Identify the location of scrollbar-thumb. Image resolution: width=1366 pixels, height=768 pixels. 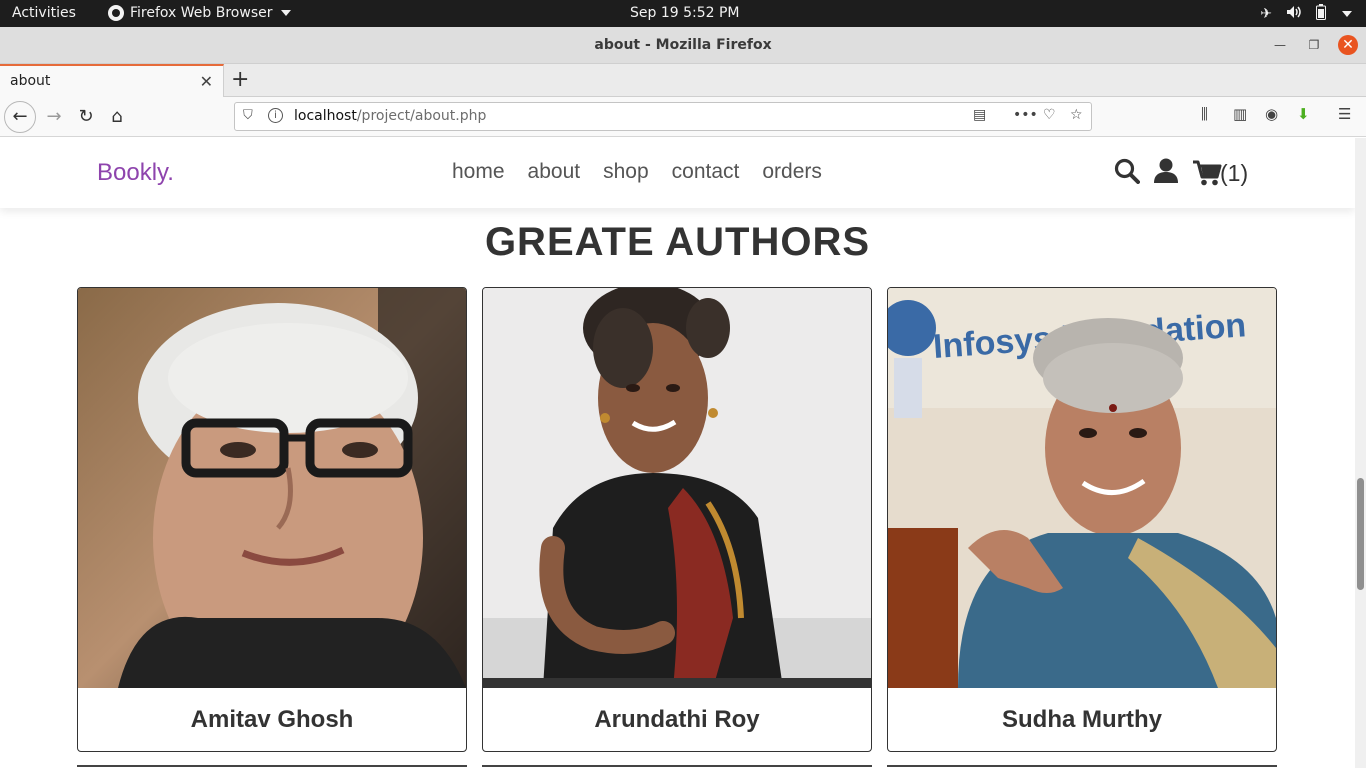
(1360, 534).